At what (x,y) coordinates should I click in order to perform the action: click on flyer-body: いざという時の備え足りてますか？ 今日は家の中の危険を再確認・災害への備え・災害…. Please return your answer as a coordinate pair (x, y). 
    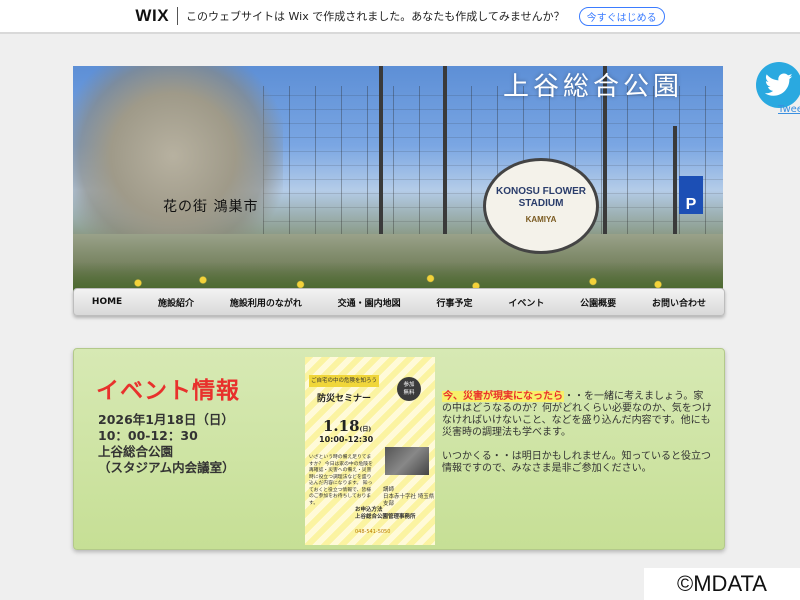
    Looking at the image, I should click on (341, 480).